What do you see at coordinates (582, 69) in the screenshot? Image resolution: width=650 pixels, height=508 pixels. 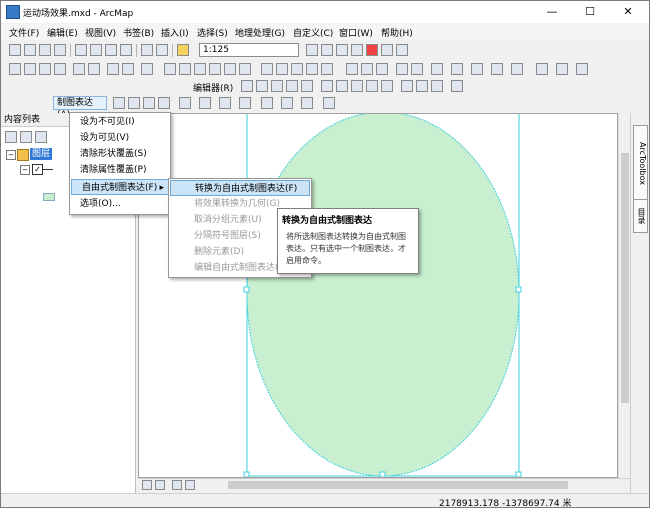 I see `chart-icon` at bounding box center [582, 69].